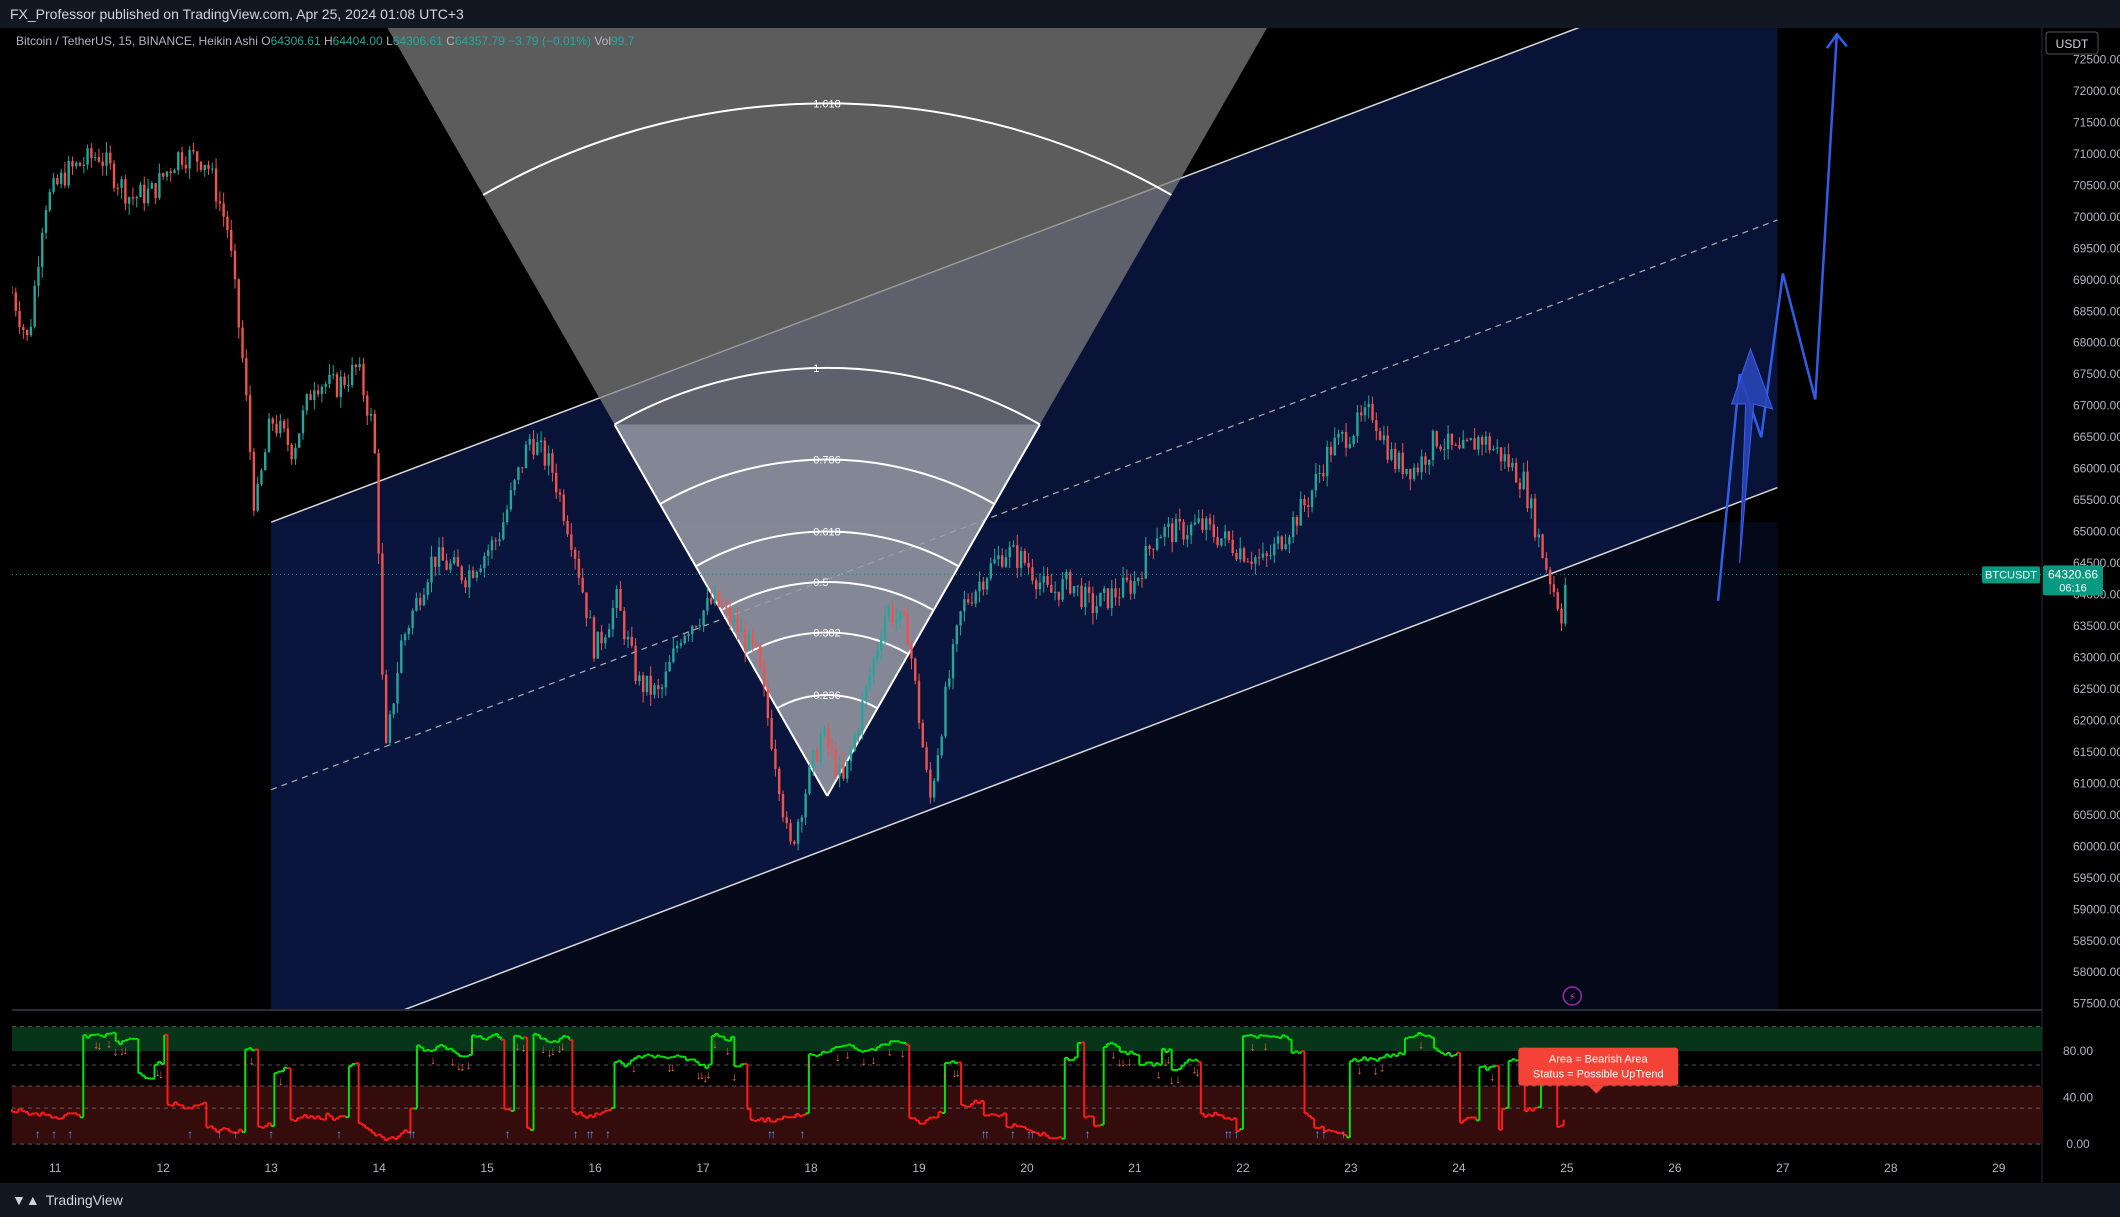 The height and width of the screenshot is (1217, 2120). What do you see at coordinates (1891, 1168) in the screenshot?
I see `time-tick-label: 28` at bounding box center [1891, 1168].